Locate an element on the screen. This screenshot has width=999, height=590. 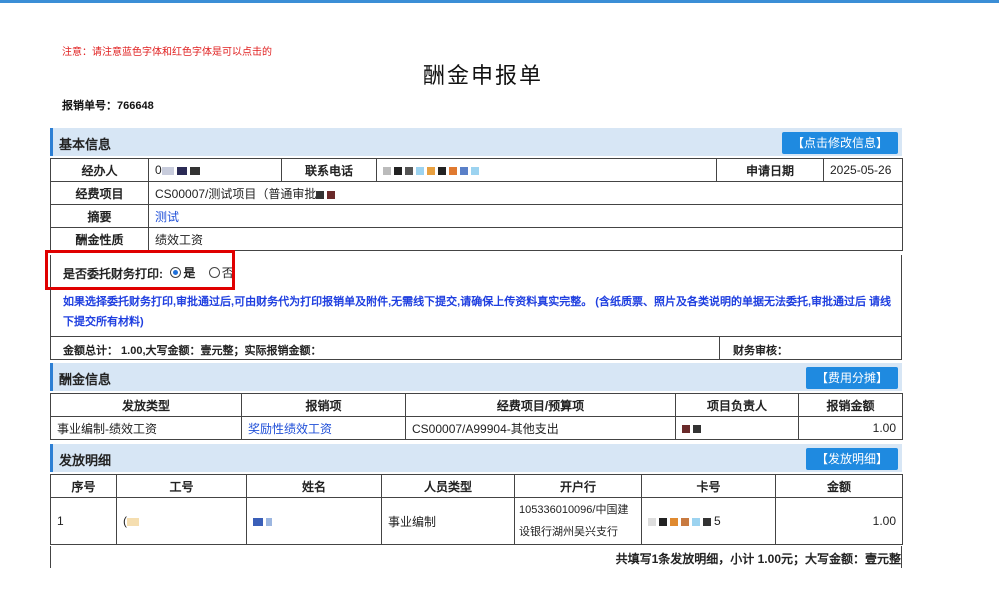
finance-audit-label: 财务审核： is located at coordinates (760, 351).